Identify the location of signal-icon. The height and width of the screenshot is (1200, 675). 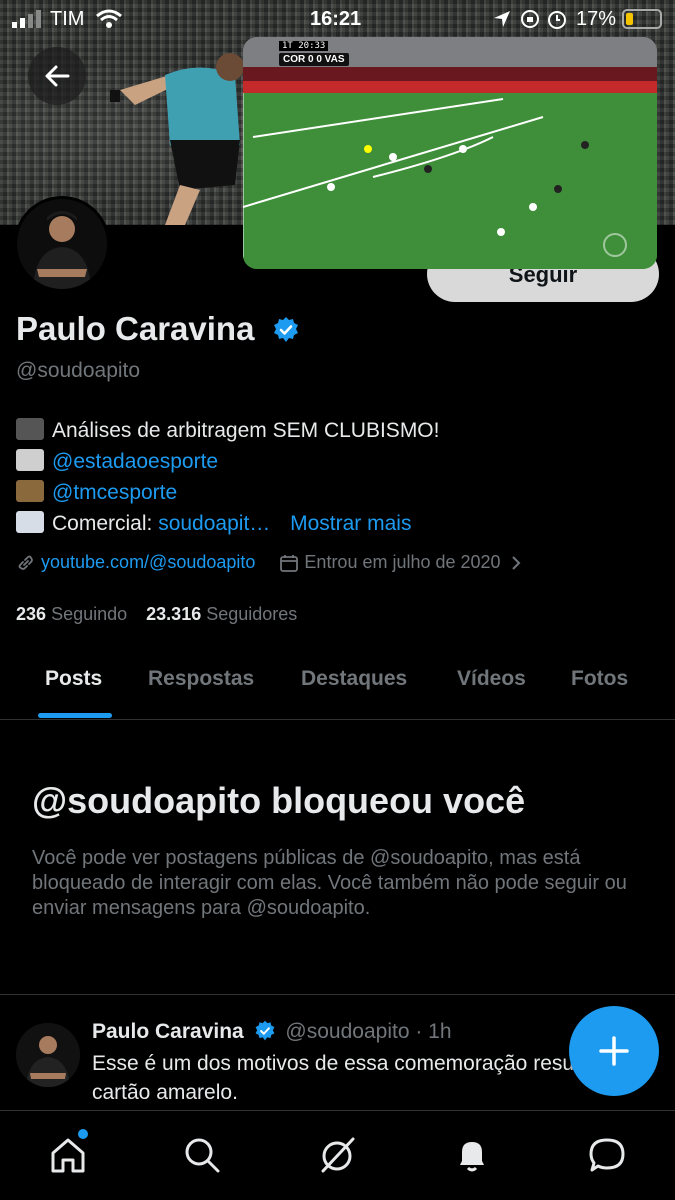
(27, 21).